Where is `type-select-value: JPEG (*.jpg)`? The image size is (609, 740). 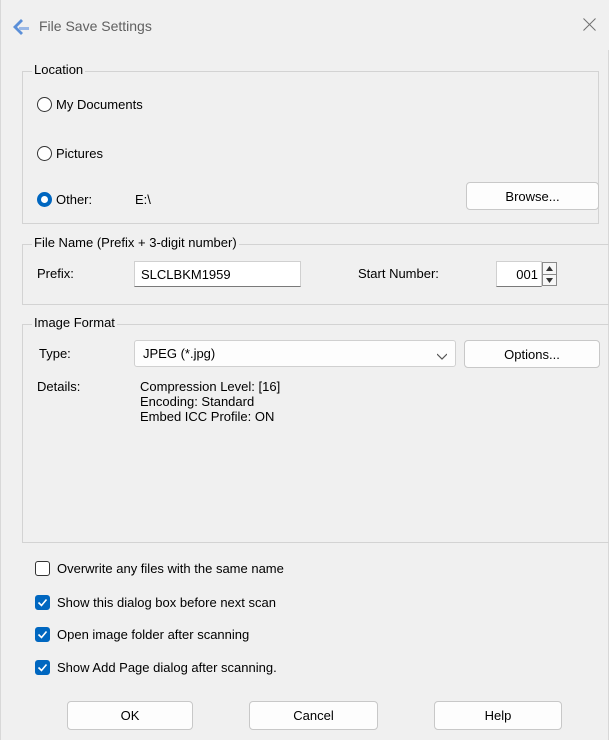 type-select-value: JPEG (*.jpg) is located at coordinates (179, 353).